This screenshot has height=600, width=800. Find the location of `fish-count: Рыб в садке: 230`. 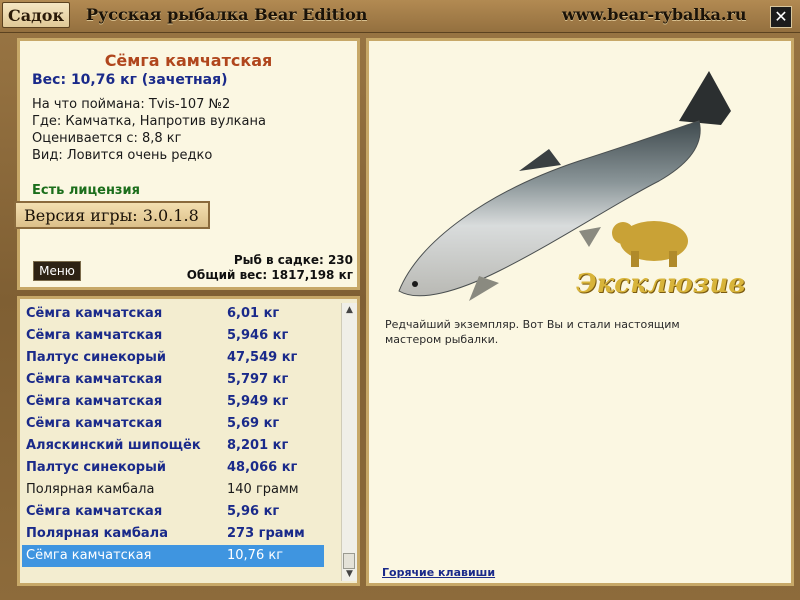

fish-count: Рыб в садке: 230 is located at coordinates (293, 260).